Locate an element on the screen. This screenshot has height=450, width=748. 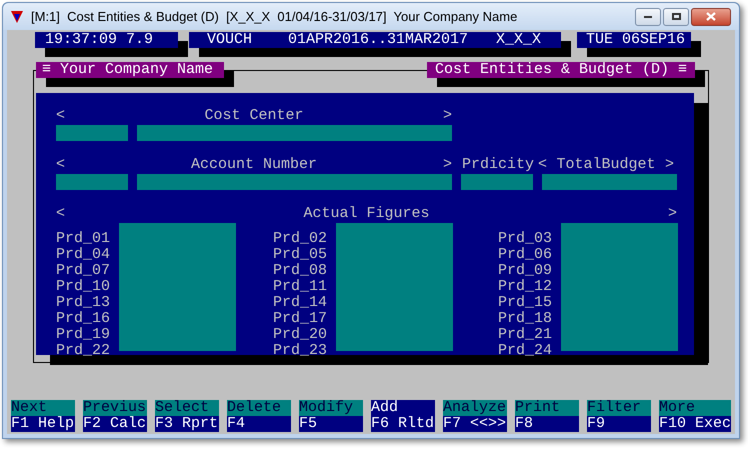
period-label: Prd_21 is located at coordinates (525, 335).